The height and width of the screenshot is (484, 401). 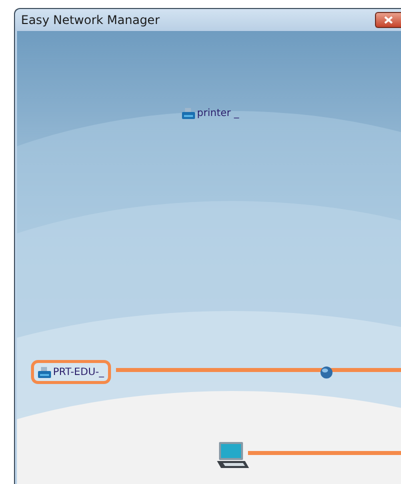 What do you see at coordinates (90, 20) in the screenshot?
I see `window-title: Easy Network Manager` at bounding box center [90, 20].